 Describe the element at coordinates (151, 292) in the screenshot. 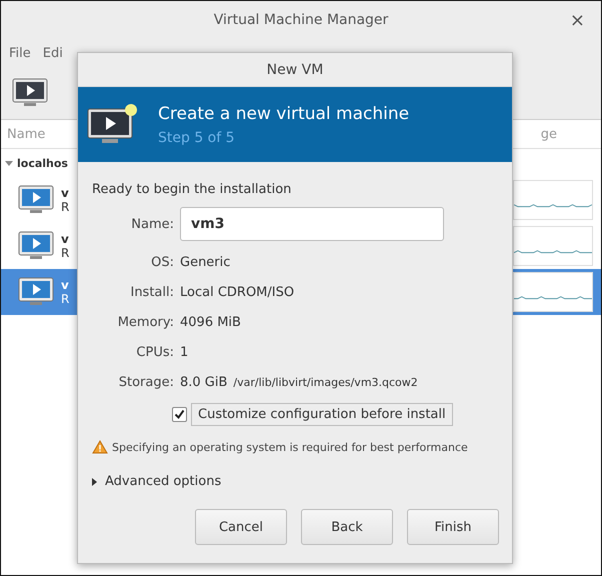

I see `field-label: Install:` at that location.